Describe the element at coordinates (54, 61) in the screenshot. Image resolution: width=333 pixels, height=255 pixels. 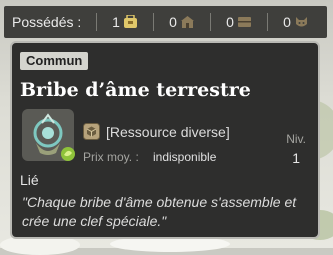
I see `rarity-badge: Commun` at that location.